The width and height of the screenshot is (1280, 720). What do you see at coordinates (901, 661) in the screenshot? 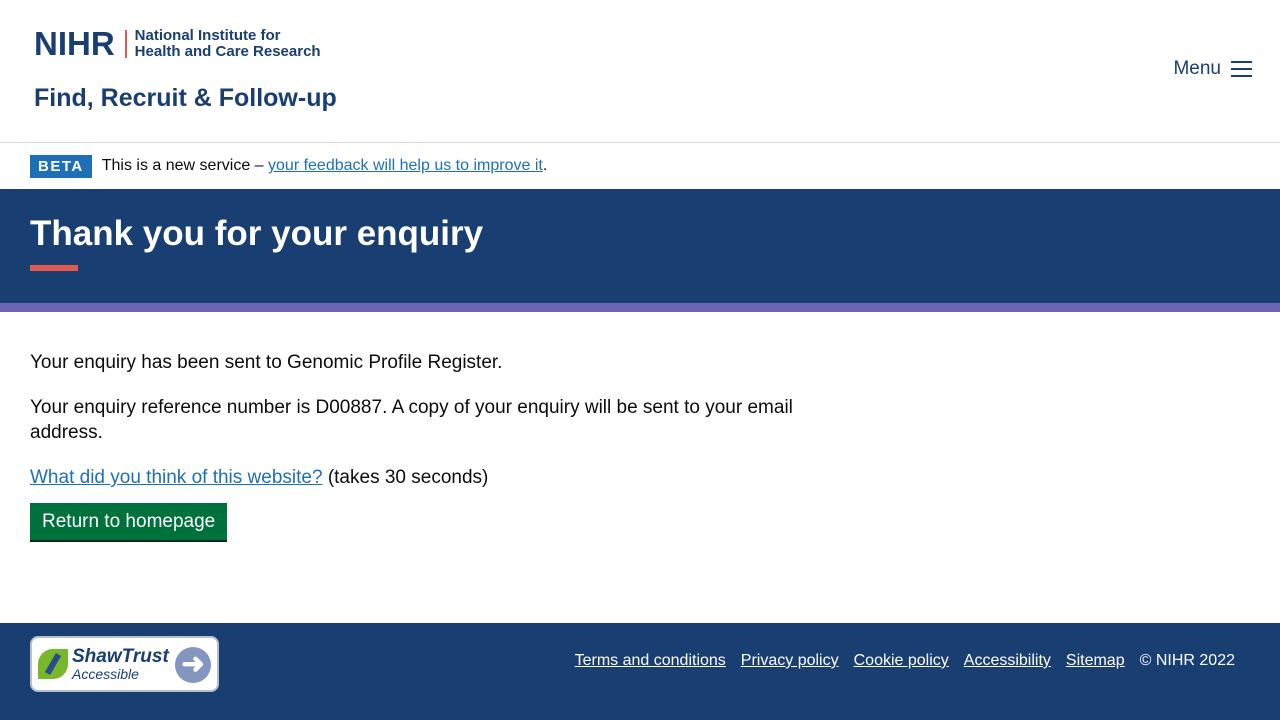
I see `footer-link-cookies: Cookie policy` at bounding box center [901, 661].